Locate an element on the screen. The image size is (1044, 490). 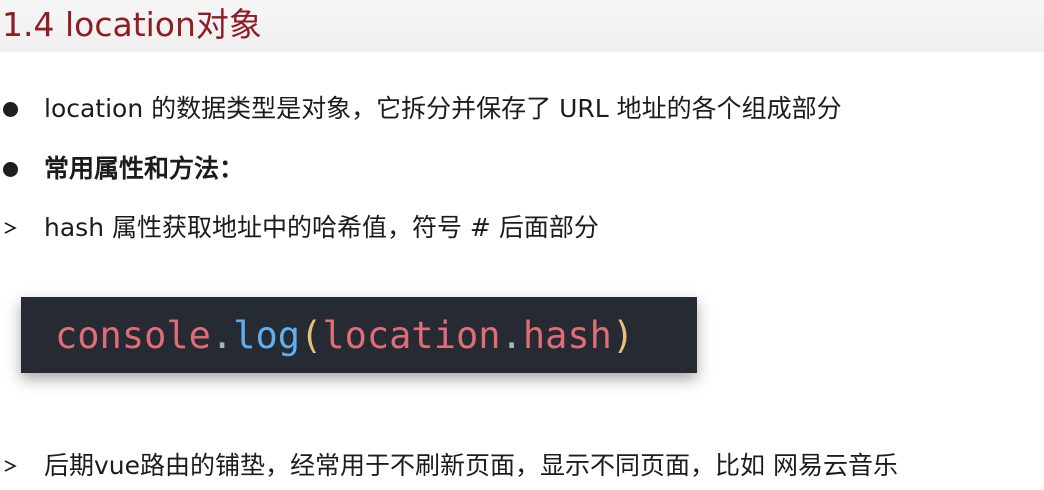
code-token-arg-property: hash is located at coordinates (567, 335).